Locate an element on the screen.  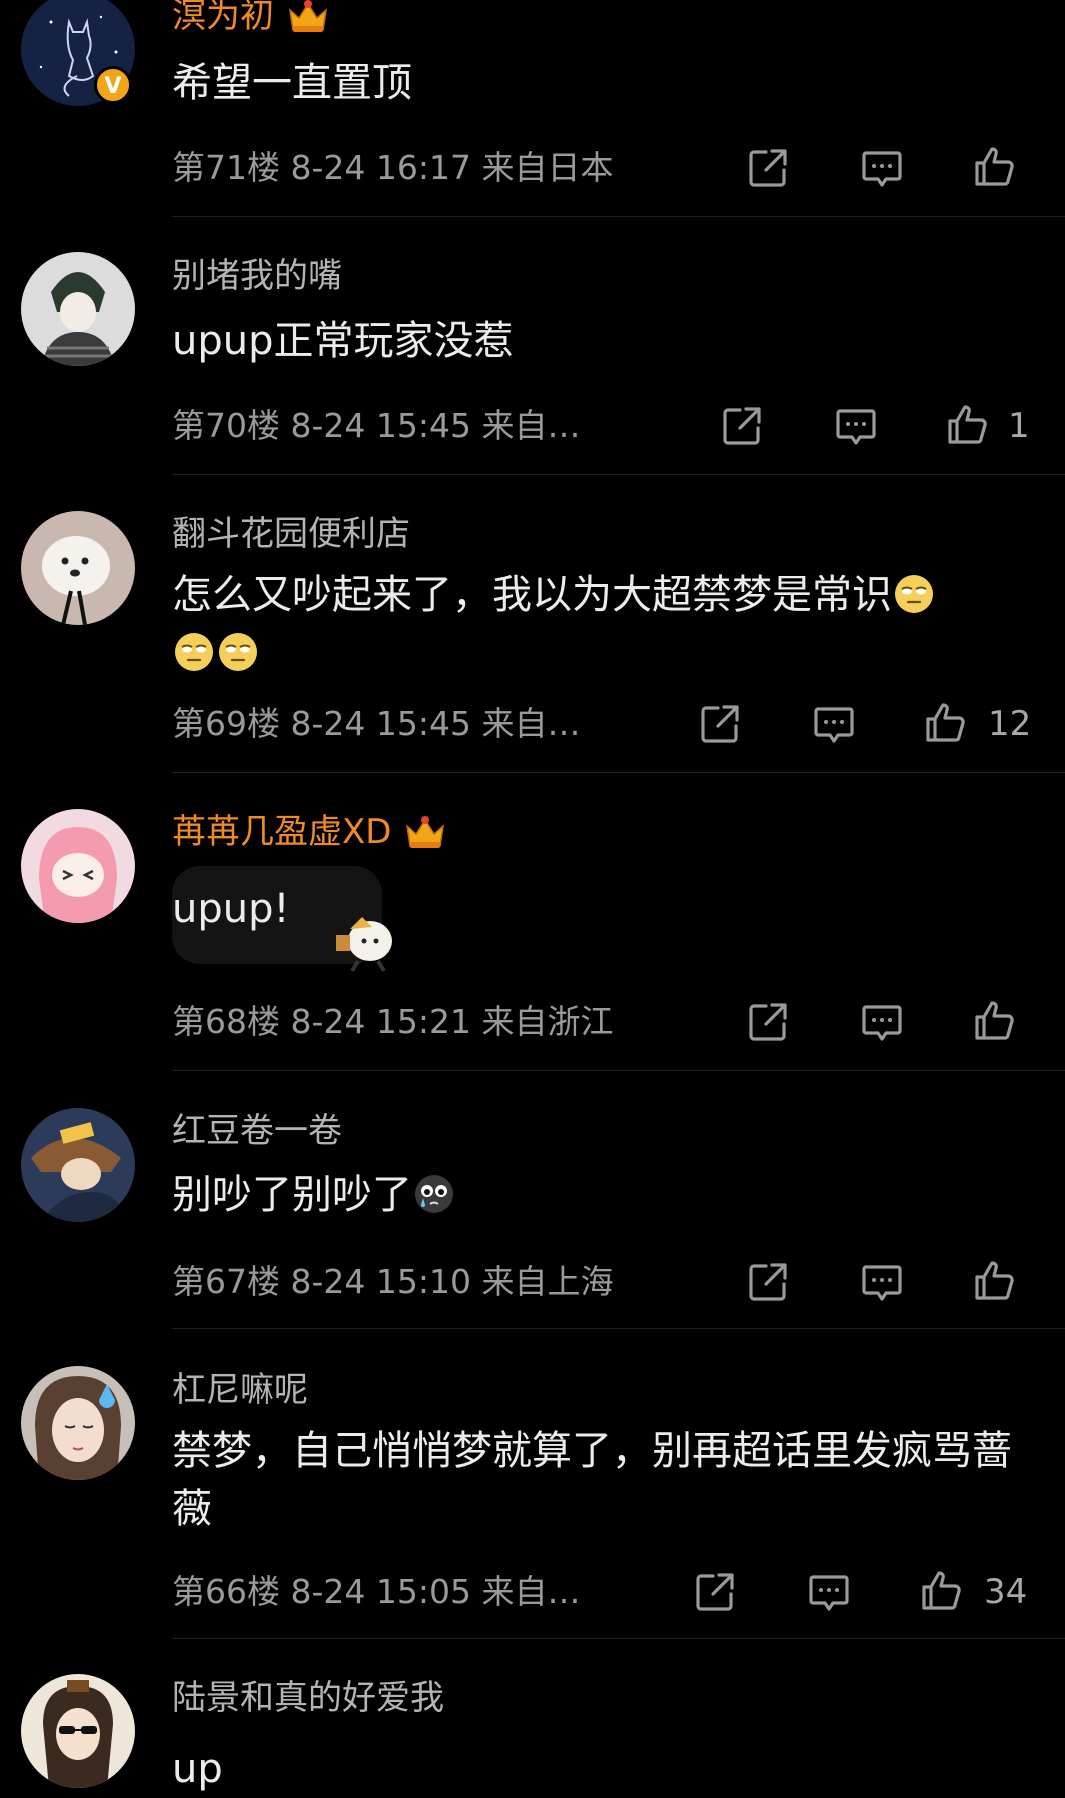
username: 红豆卷一卷 is located at coordinates (257, 1131).